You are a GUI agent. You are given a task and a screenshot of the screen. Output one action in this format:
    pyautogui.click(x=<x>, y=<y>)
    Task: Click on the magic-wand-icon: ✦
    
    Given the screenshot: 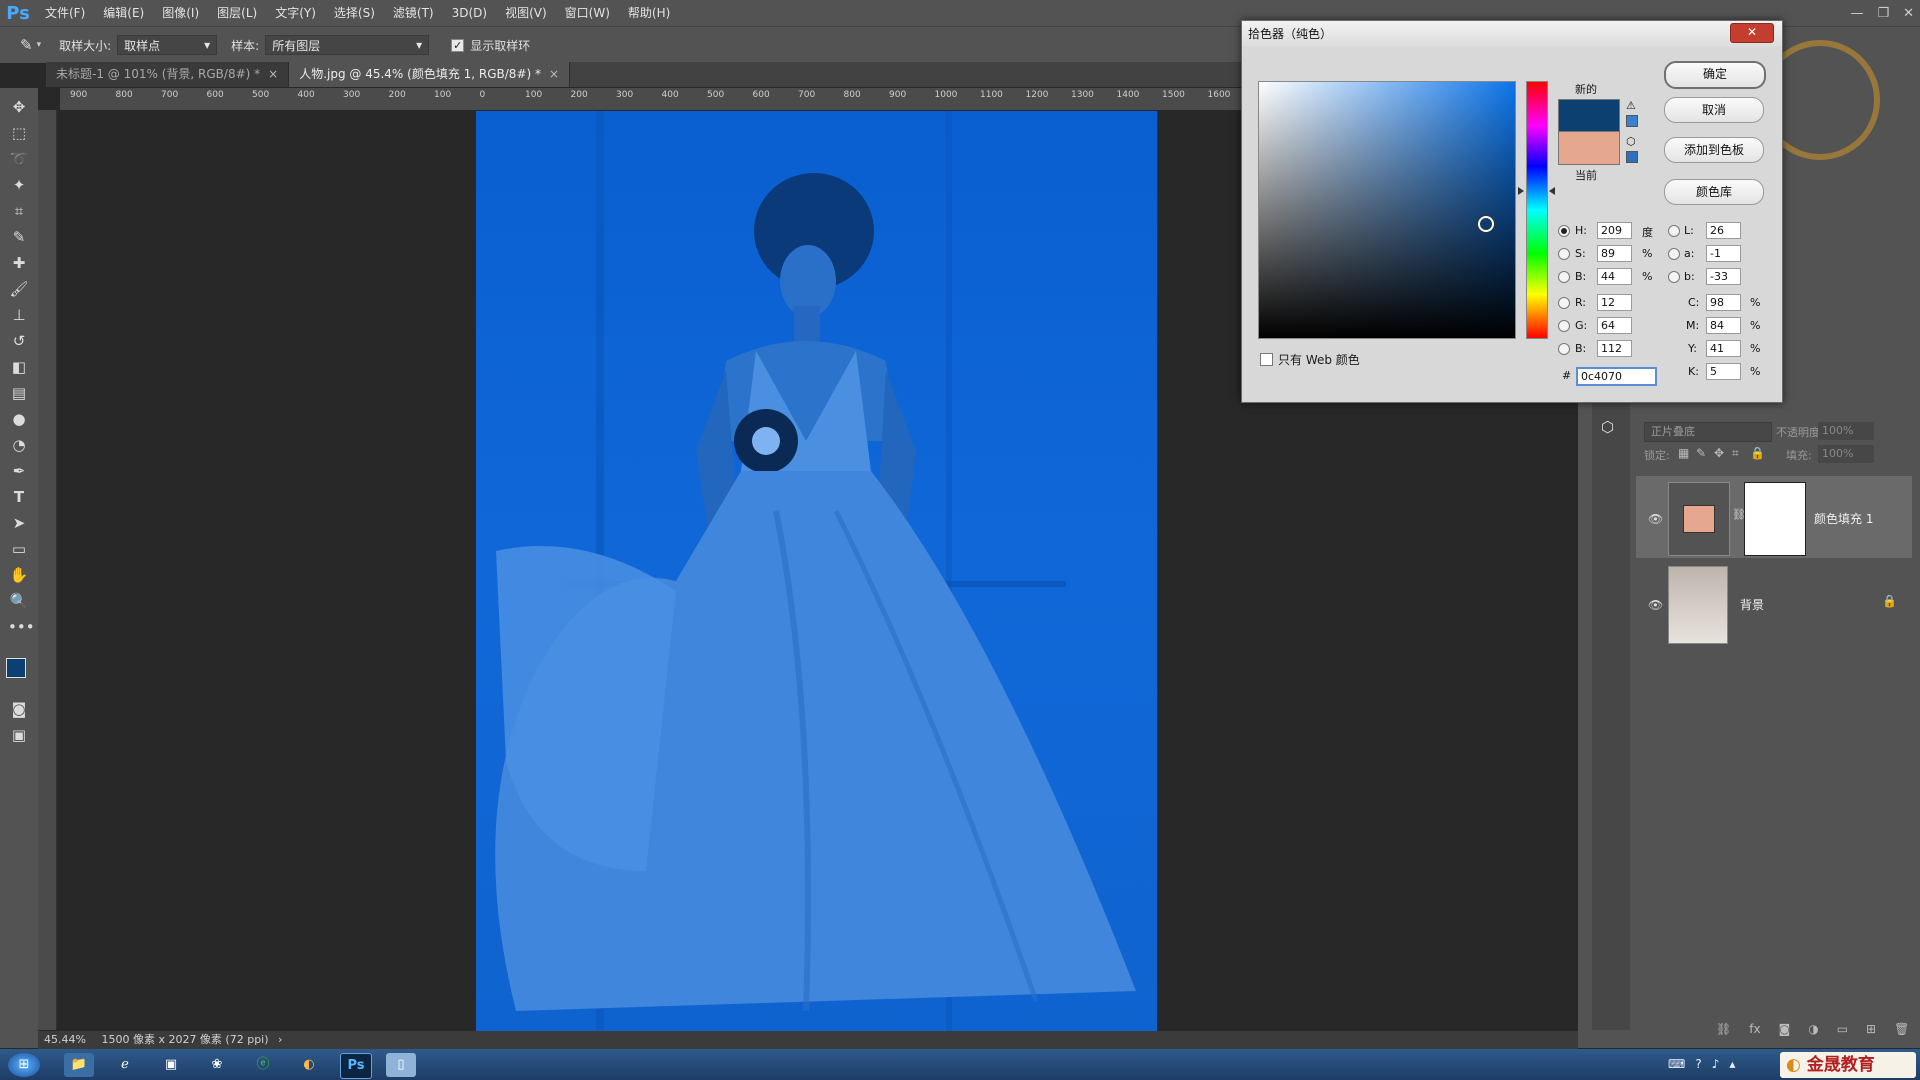 What is the action you would take?
    pyautogui.click(x=19, y=185)
    